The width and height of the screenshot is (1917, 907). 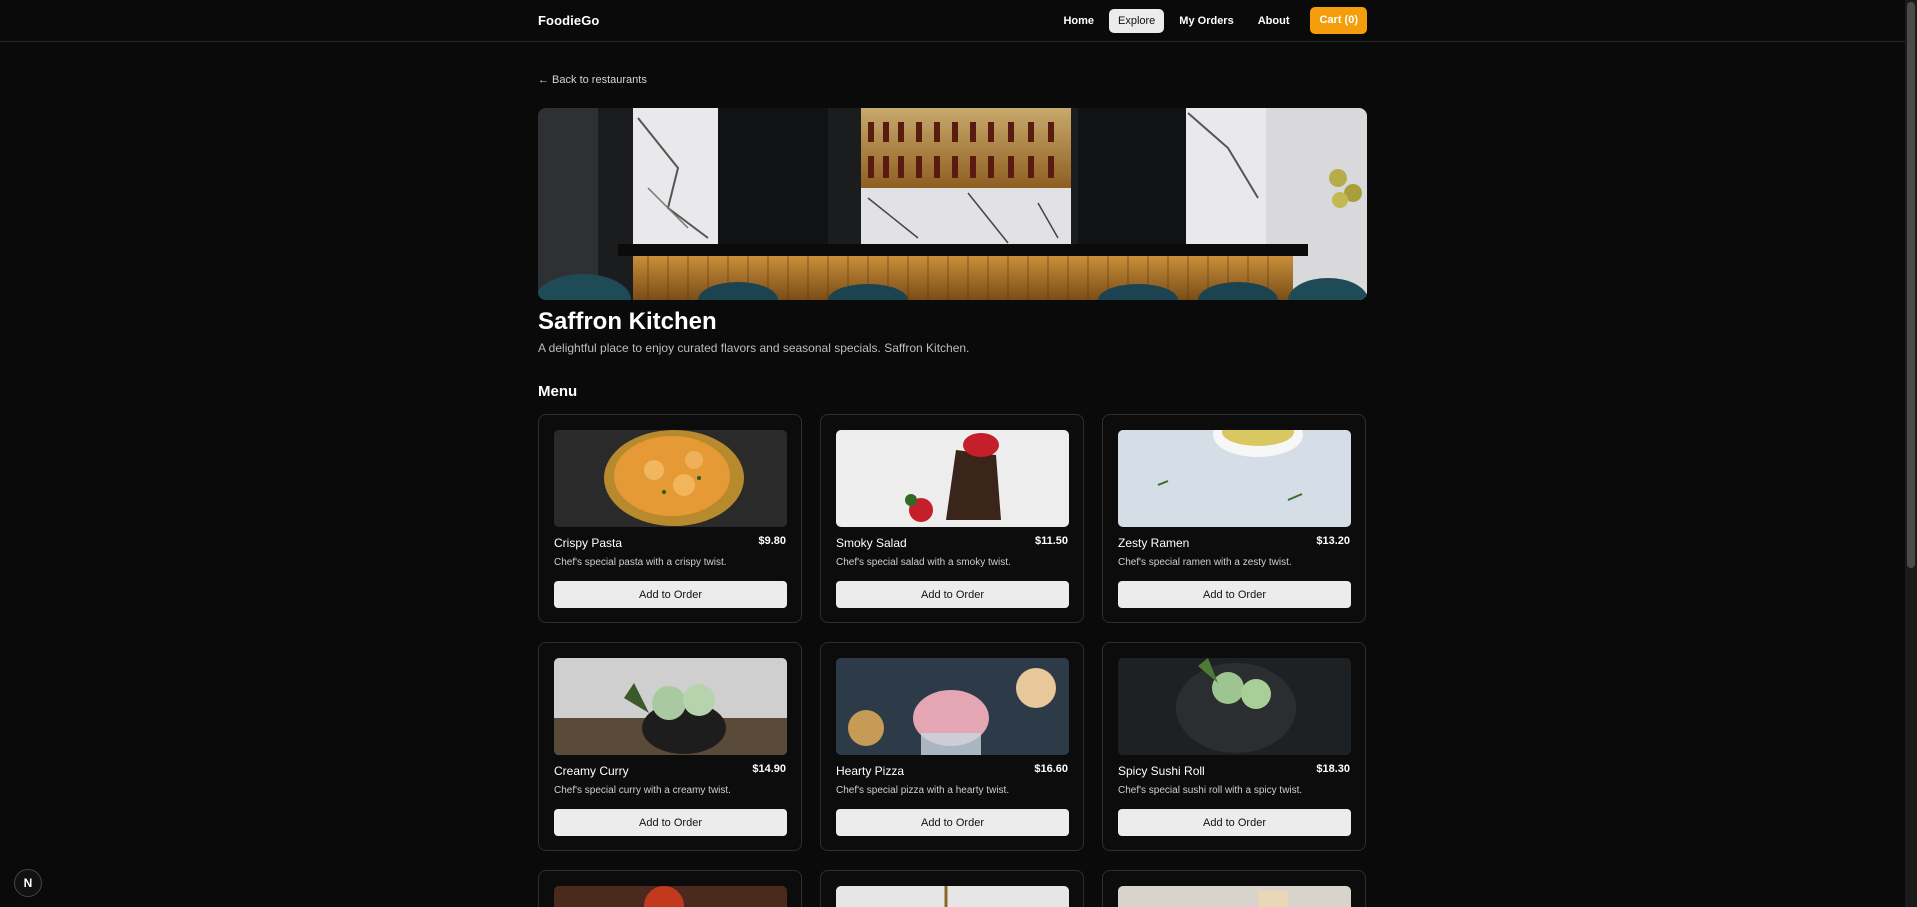 I want to click on restaurant-hero-image, so click(x=952, y=204).